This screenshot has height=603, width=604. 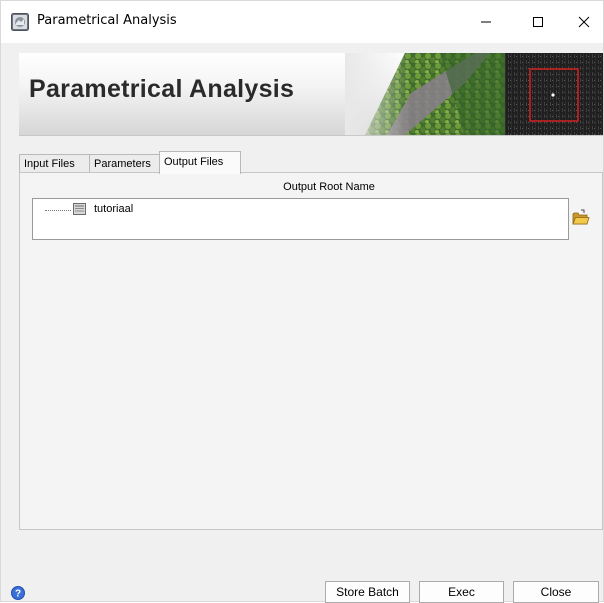 I want to click on output-root-name-label: Output Root Name, so click(x=329, y=187).